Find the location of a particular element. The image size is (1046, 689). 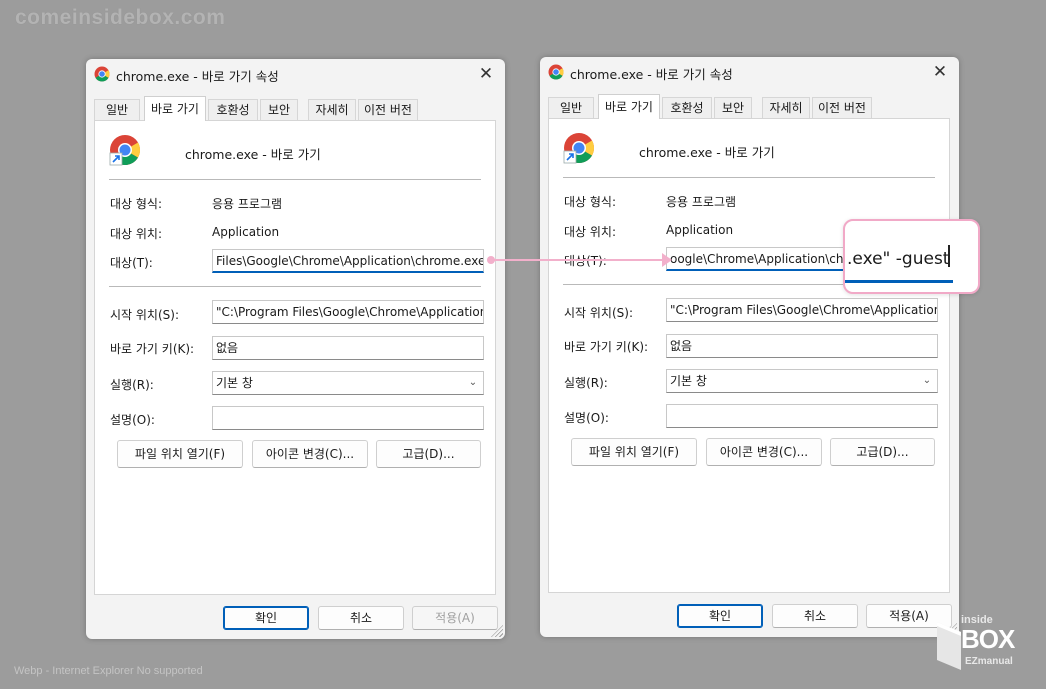

logo: inside BOX EZmanual is located at coordinates (983, 643).